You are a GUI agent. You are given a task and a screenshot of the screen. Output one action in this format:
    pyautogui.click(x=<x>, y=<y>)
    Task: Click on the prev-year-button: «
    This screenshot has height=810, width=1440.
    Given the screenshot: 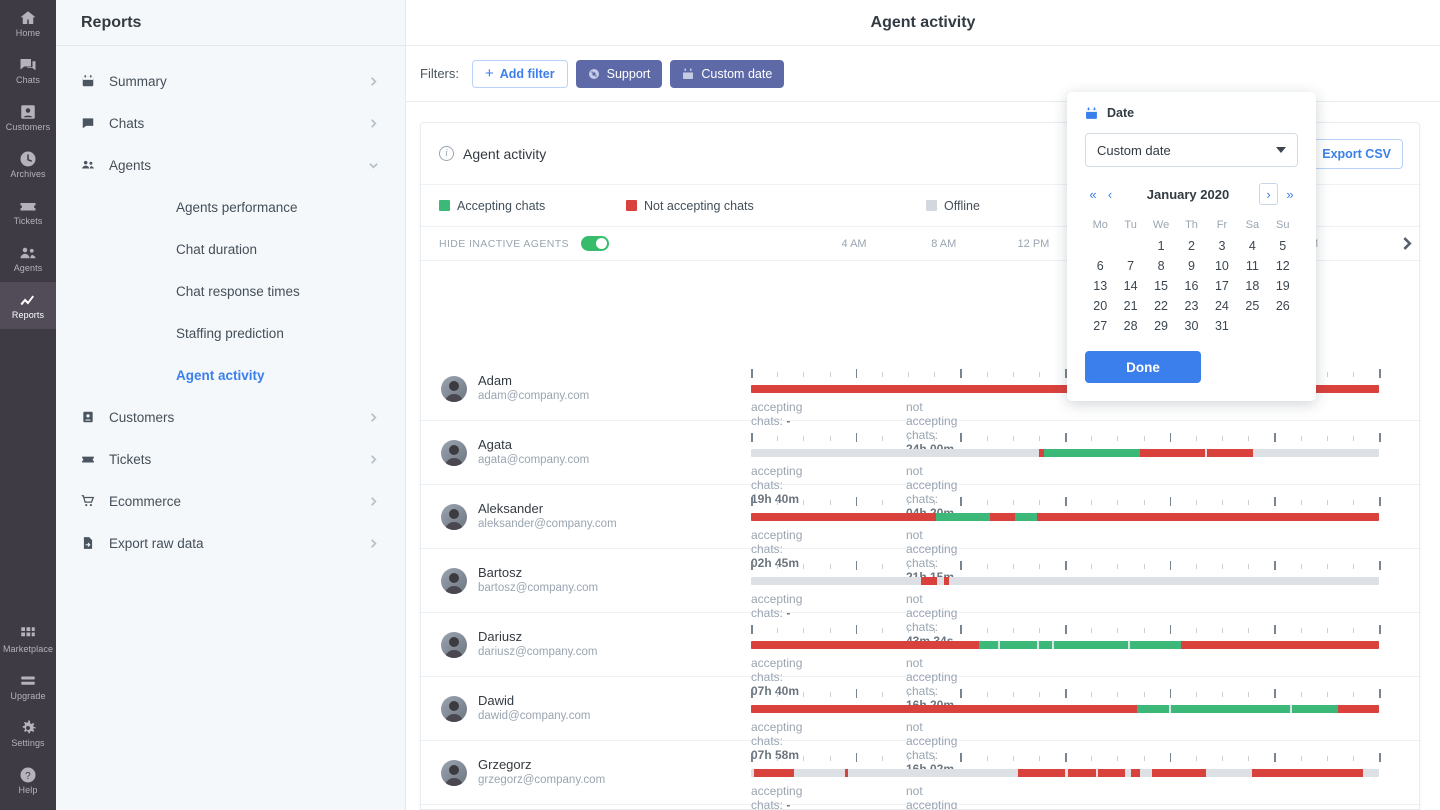 What is the action you would take?
    pyautogui.click(x=1093, y=194)
    